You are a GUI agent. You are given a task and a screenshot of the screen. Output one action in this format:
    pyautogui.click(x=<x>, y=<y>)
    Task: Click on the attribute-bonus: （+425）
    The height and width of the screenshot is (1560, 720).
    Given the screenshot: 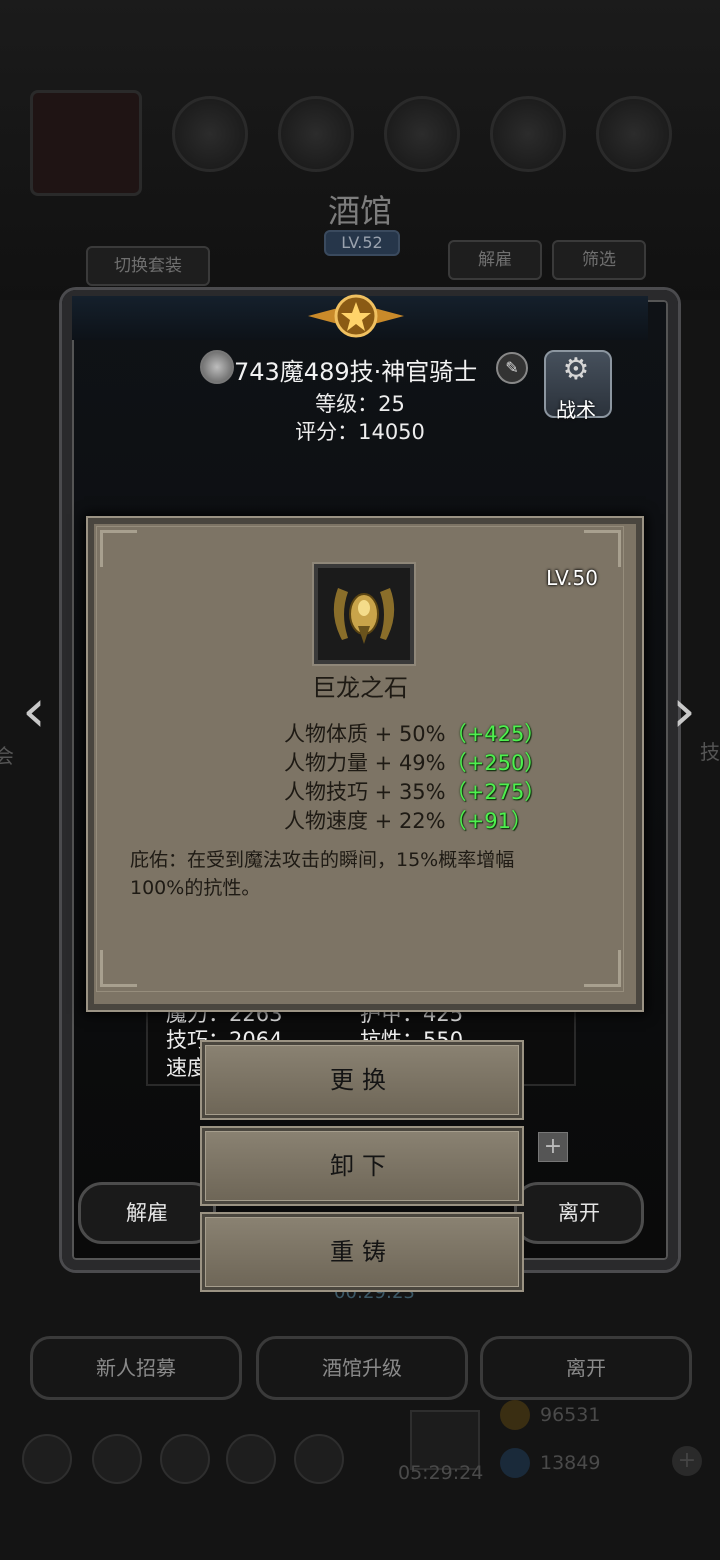 What is the action you would take?
    pyautogui.click(x=495, y=734)
    